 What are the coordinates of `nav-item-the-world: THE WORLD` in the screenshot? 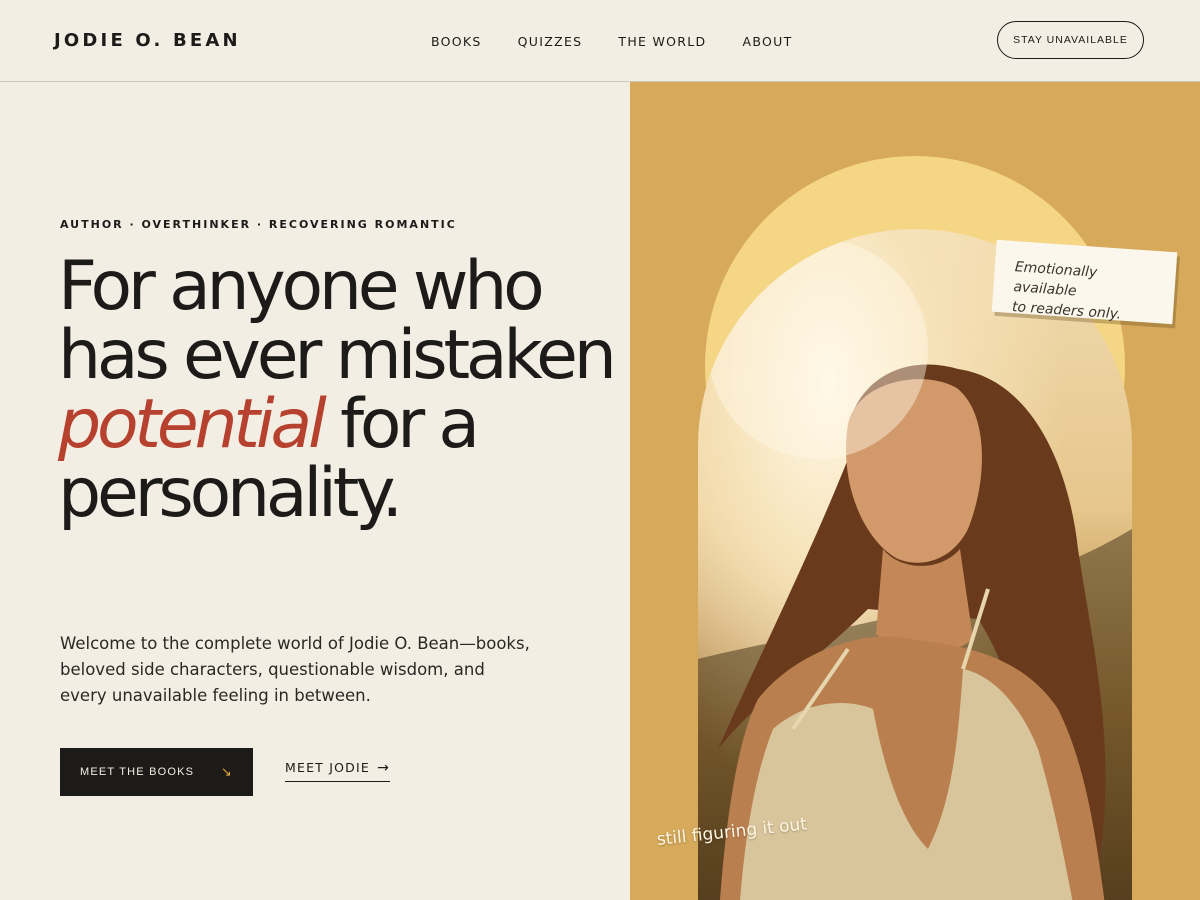 It's located at (662, 41).